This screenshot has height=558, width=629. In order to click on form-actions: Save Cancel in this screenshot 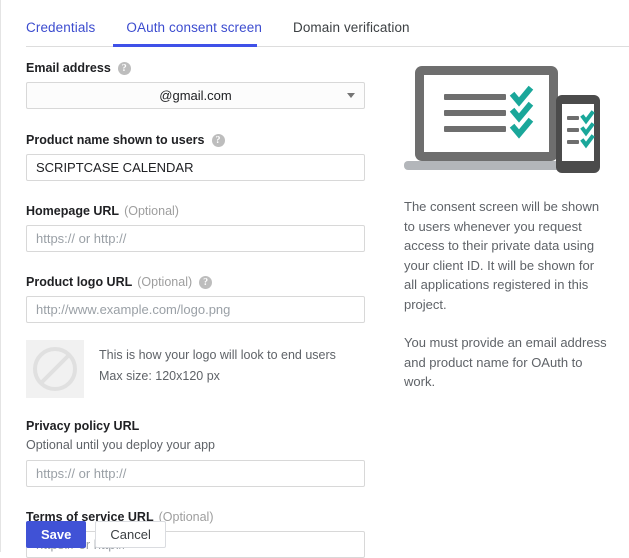, I will do `click(96, 534)`.